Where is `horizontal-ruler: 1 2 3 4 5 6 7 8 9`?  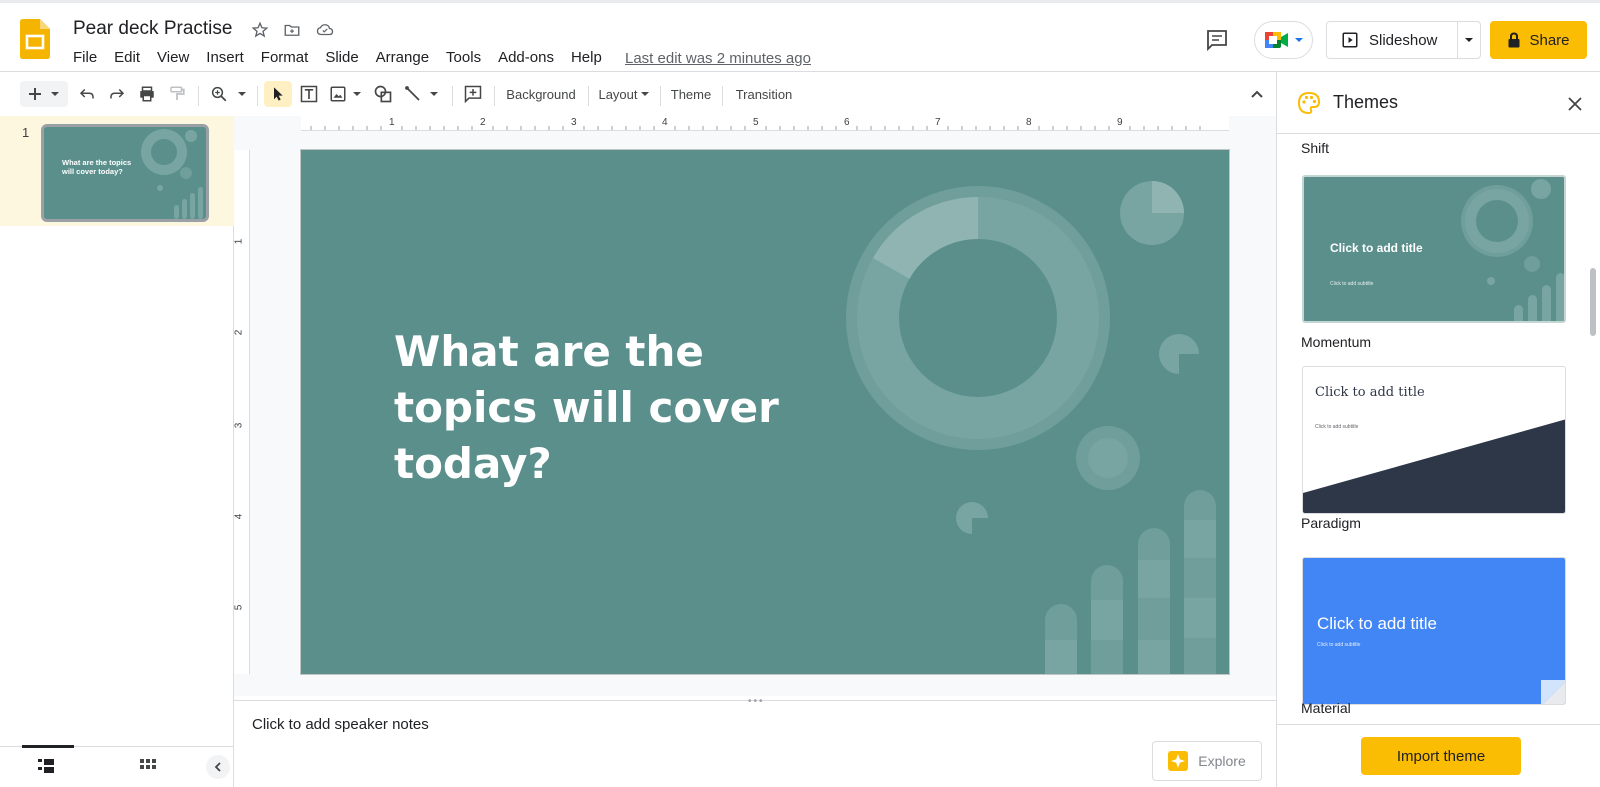
horizontal-ruler: 1 2 3 4 5 6 7 8 9 is located at coordinates (765, 123).